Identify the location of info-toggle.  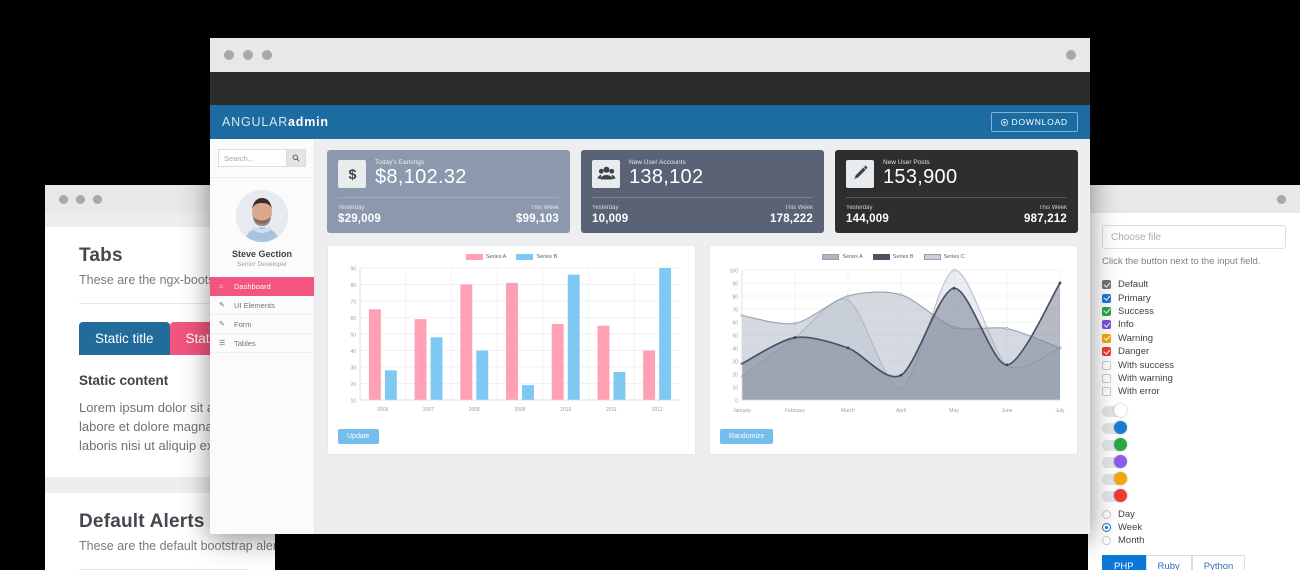
(1194, 462).